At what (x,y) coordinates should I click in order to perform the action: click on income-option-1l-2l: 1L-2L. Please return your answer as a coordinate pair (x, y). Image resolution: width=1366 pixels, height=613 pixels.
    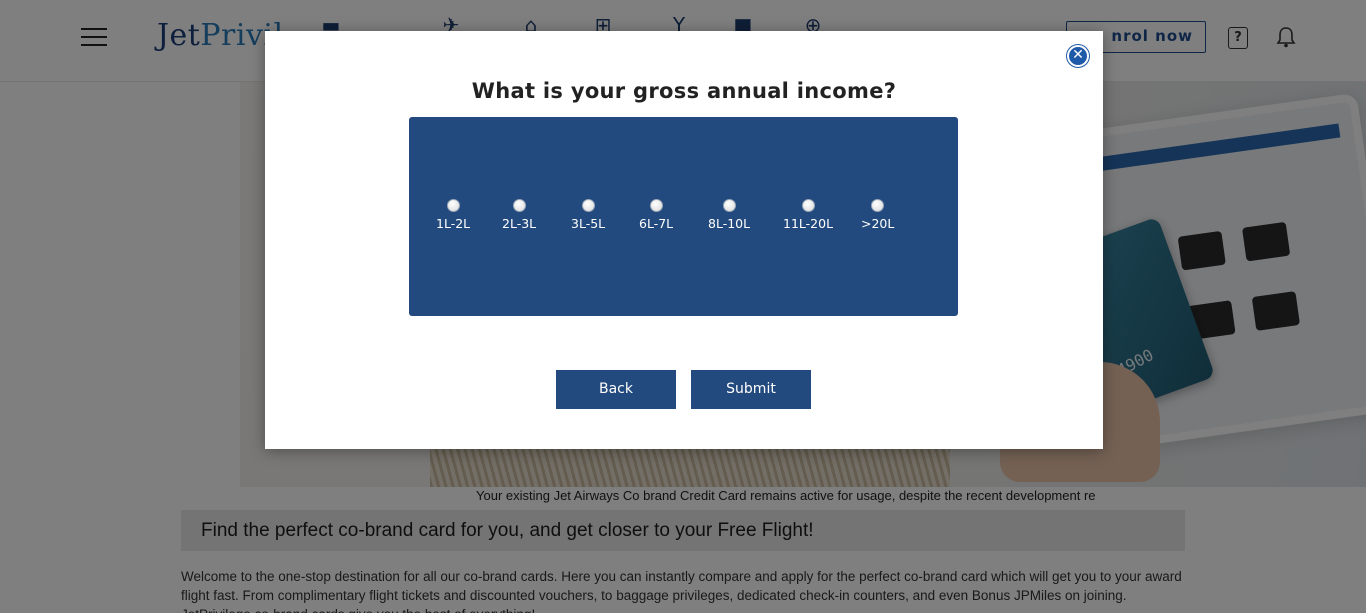
    Looking at the image, I should click on (453, 215).